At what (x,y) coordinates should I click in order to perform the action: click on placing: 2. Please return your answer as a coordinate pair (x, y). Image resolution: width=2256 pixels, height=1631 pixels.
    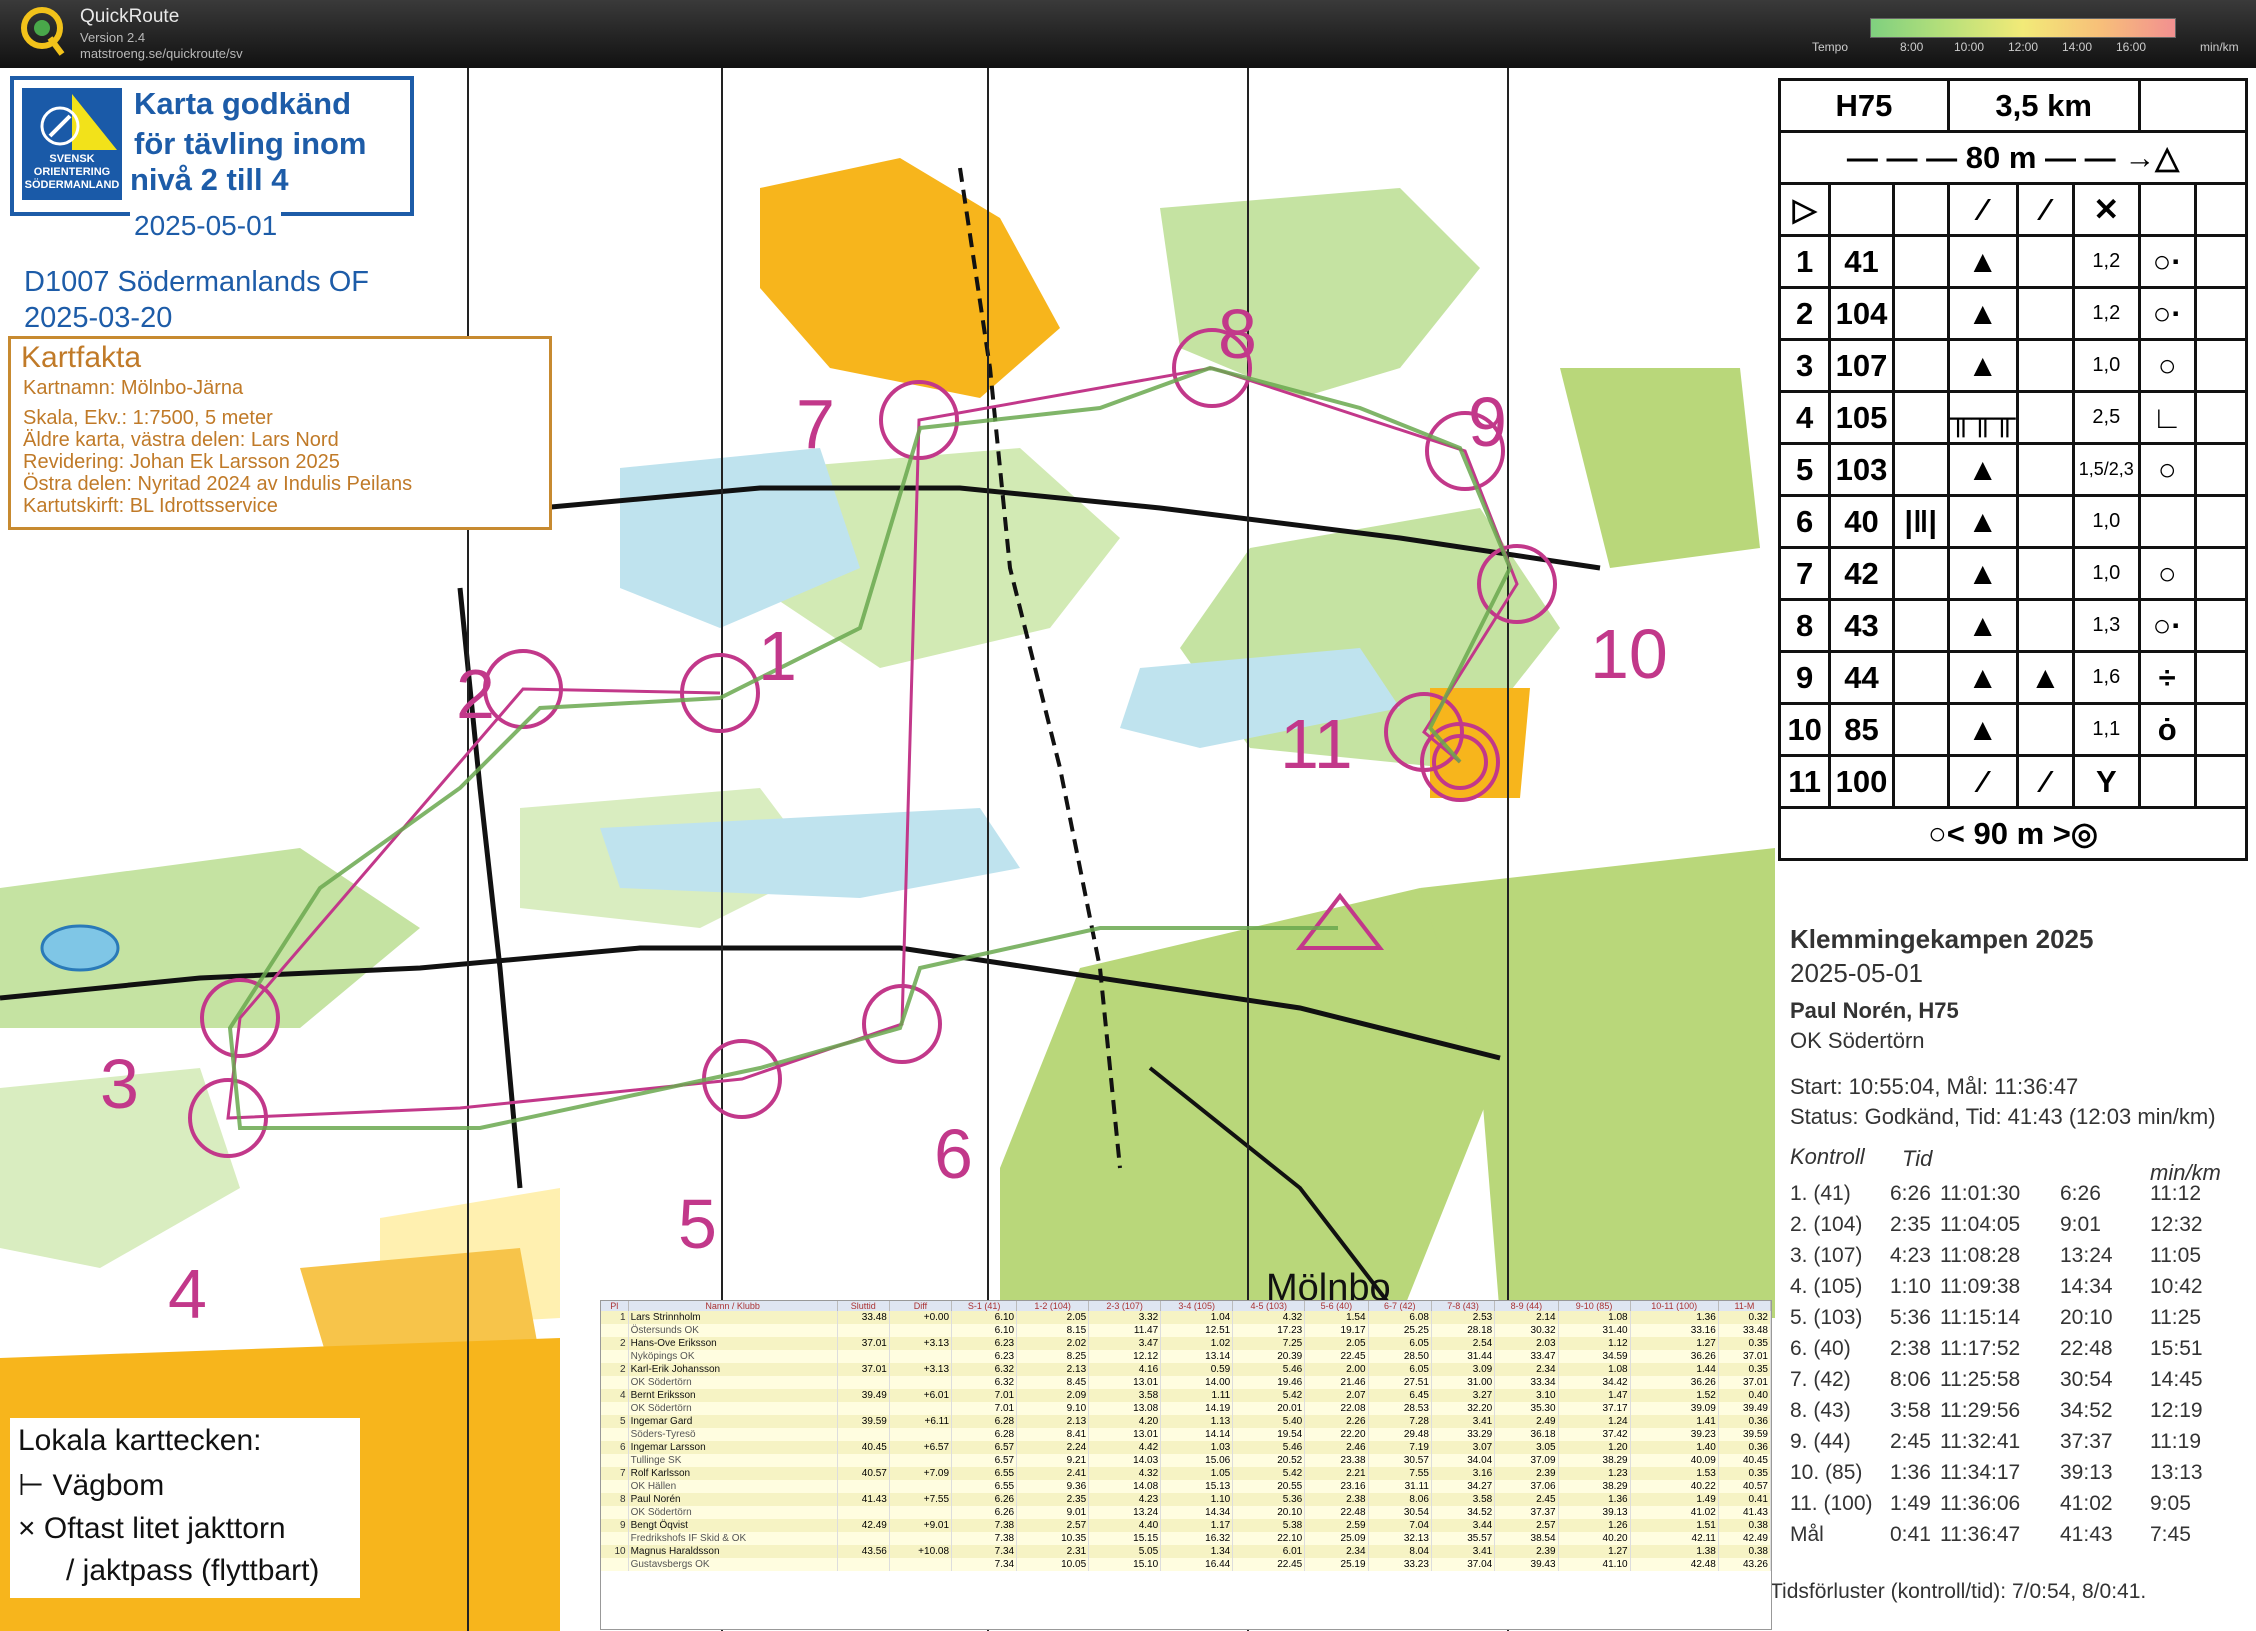
    Looking at the image, I should click on (615, 1369).